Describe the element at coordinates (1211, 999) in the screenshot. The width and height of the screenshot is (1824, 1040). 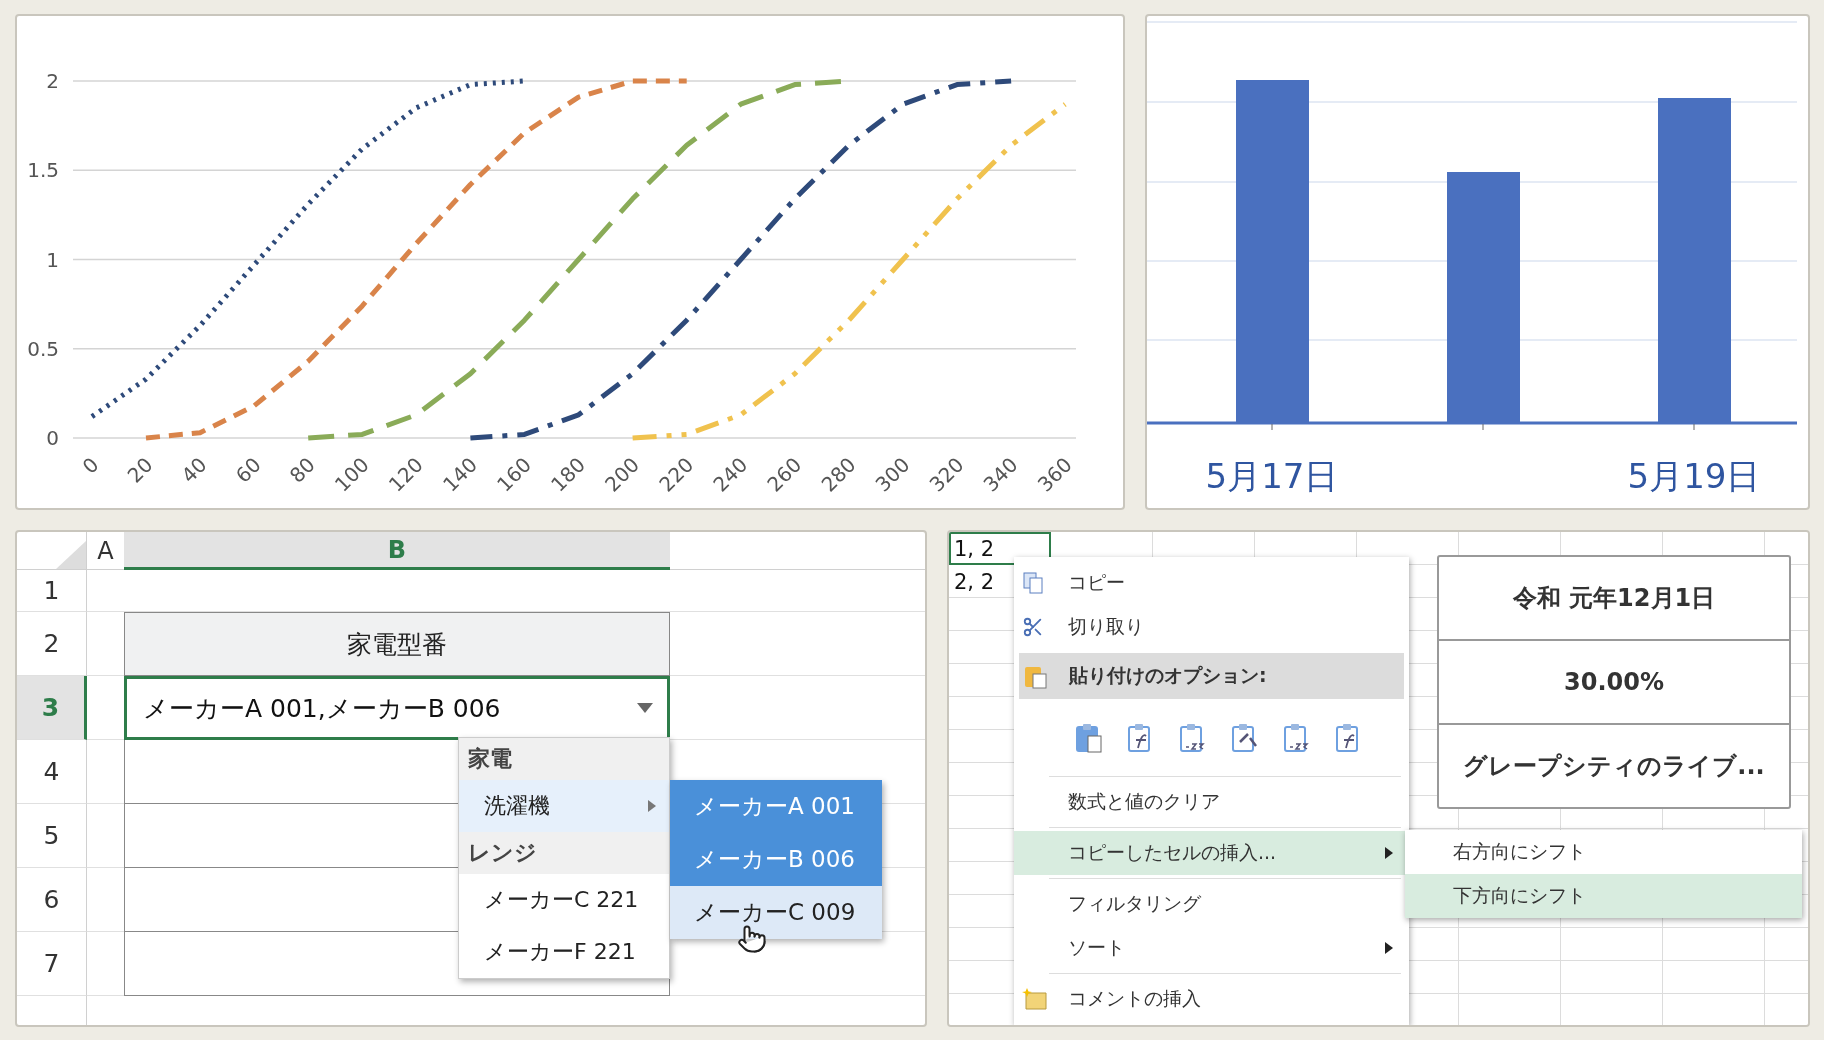
I see `menu-item: コメントの挿入` at that location.